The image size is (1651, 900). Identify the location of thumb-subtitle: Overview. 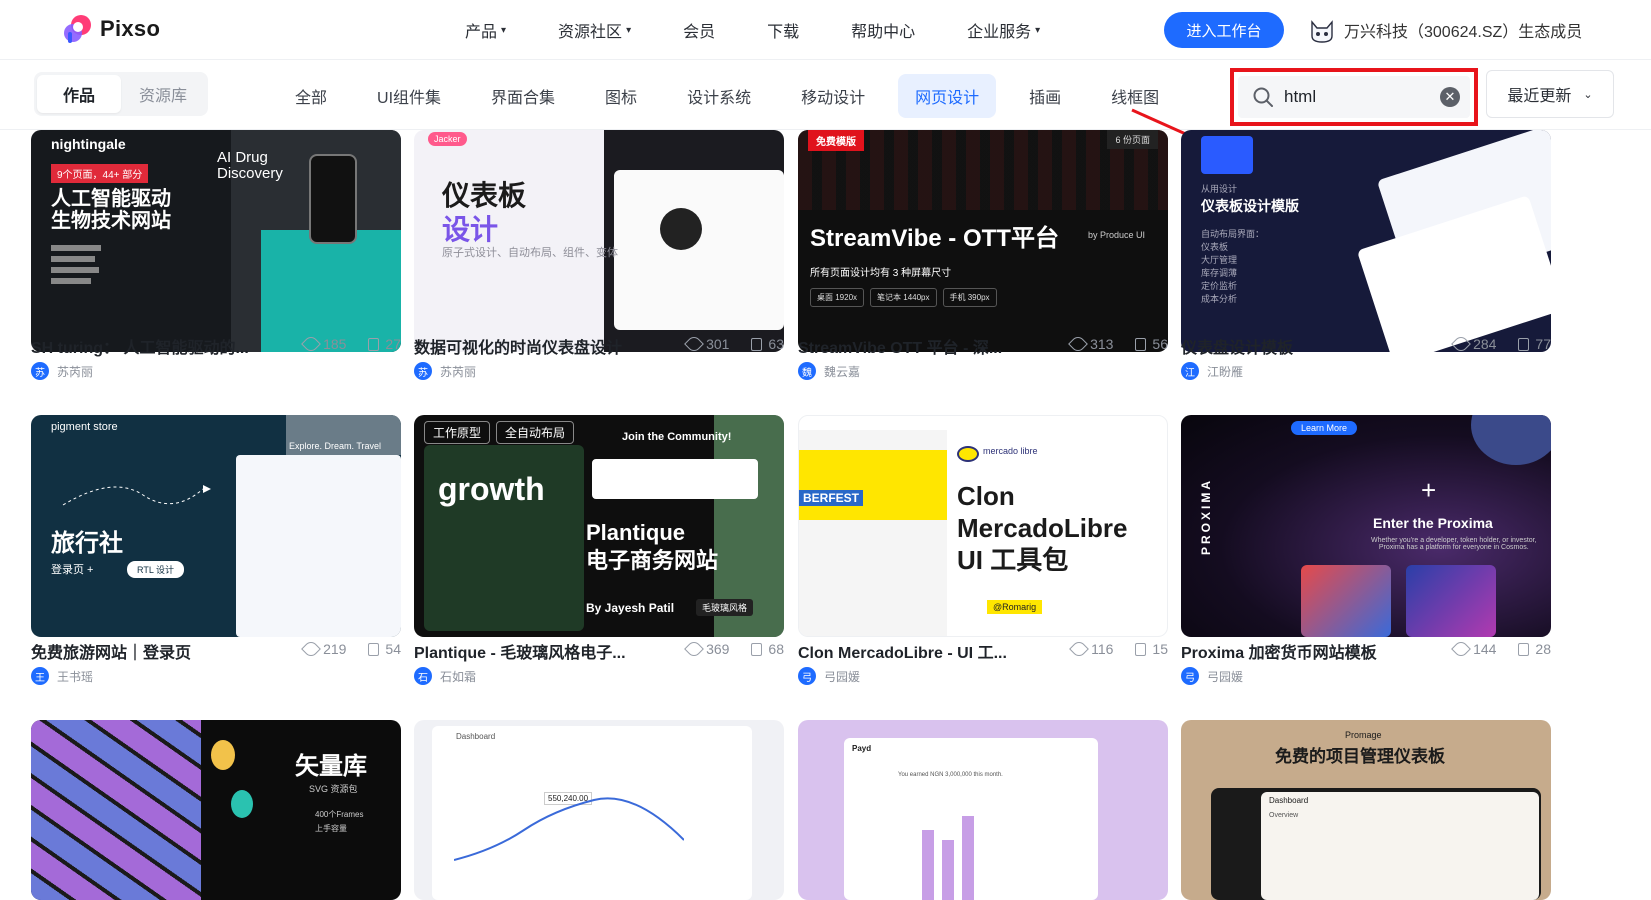
(1284, 815).